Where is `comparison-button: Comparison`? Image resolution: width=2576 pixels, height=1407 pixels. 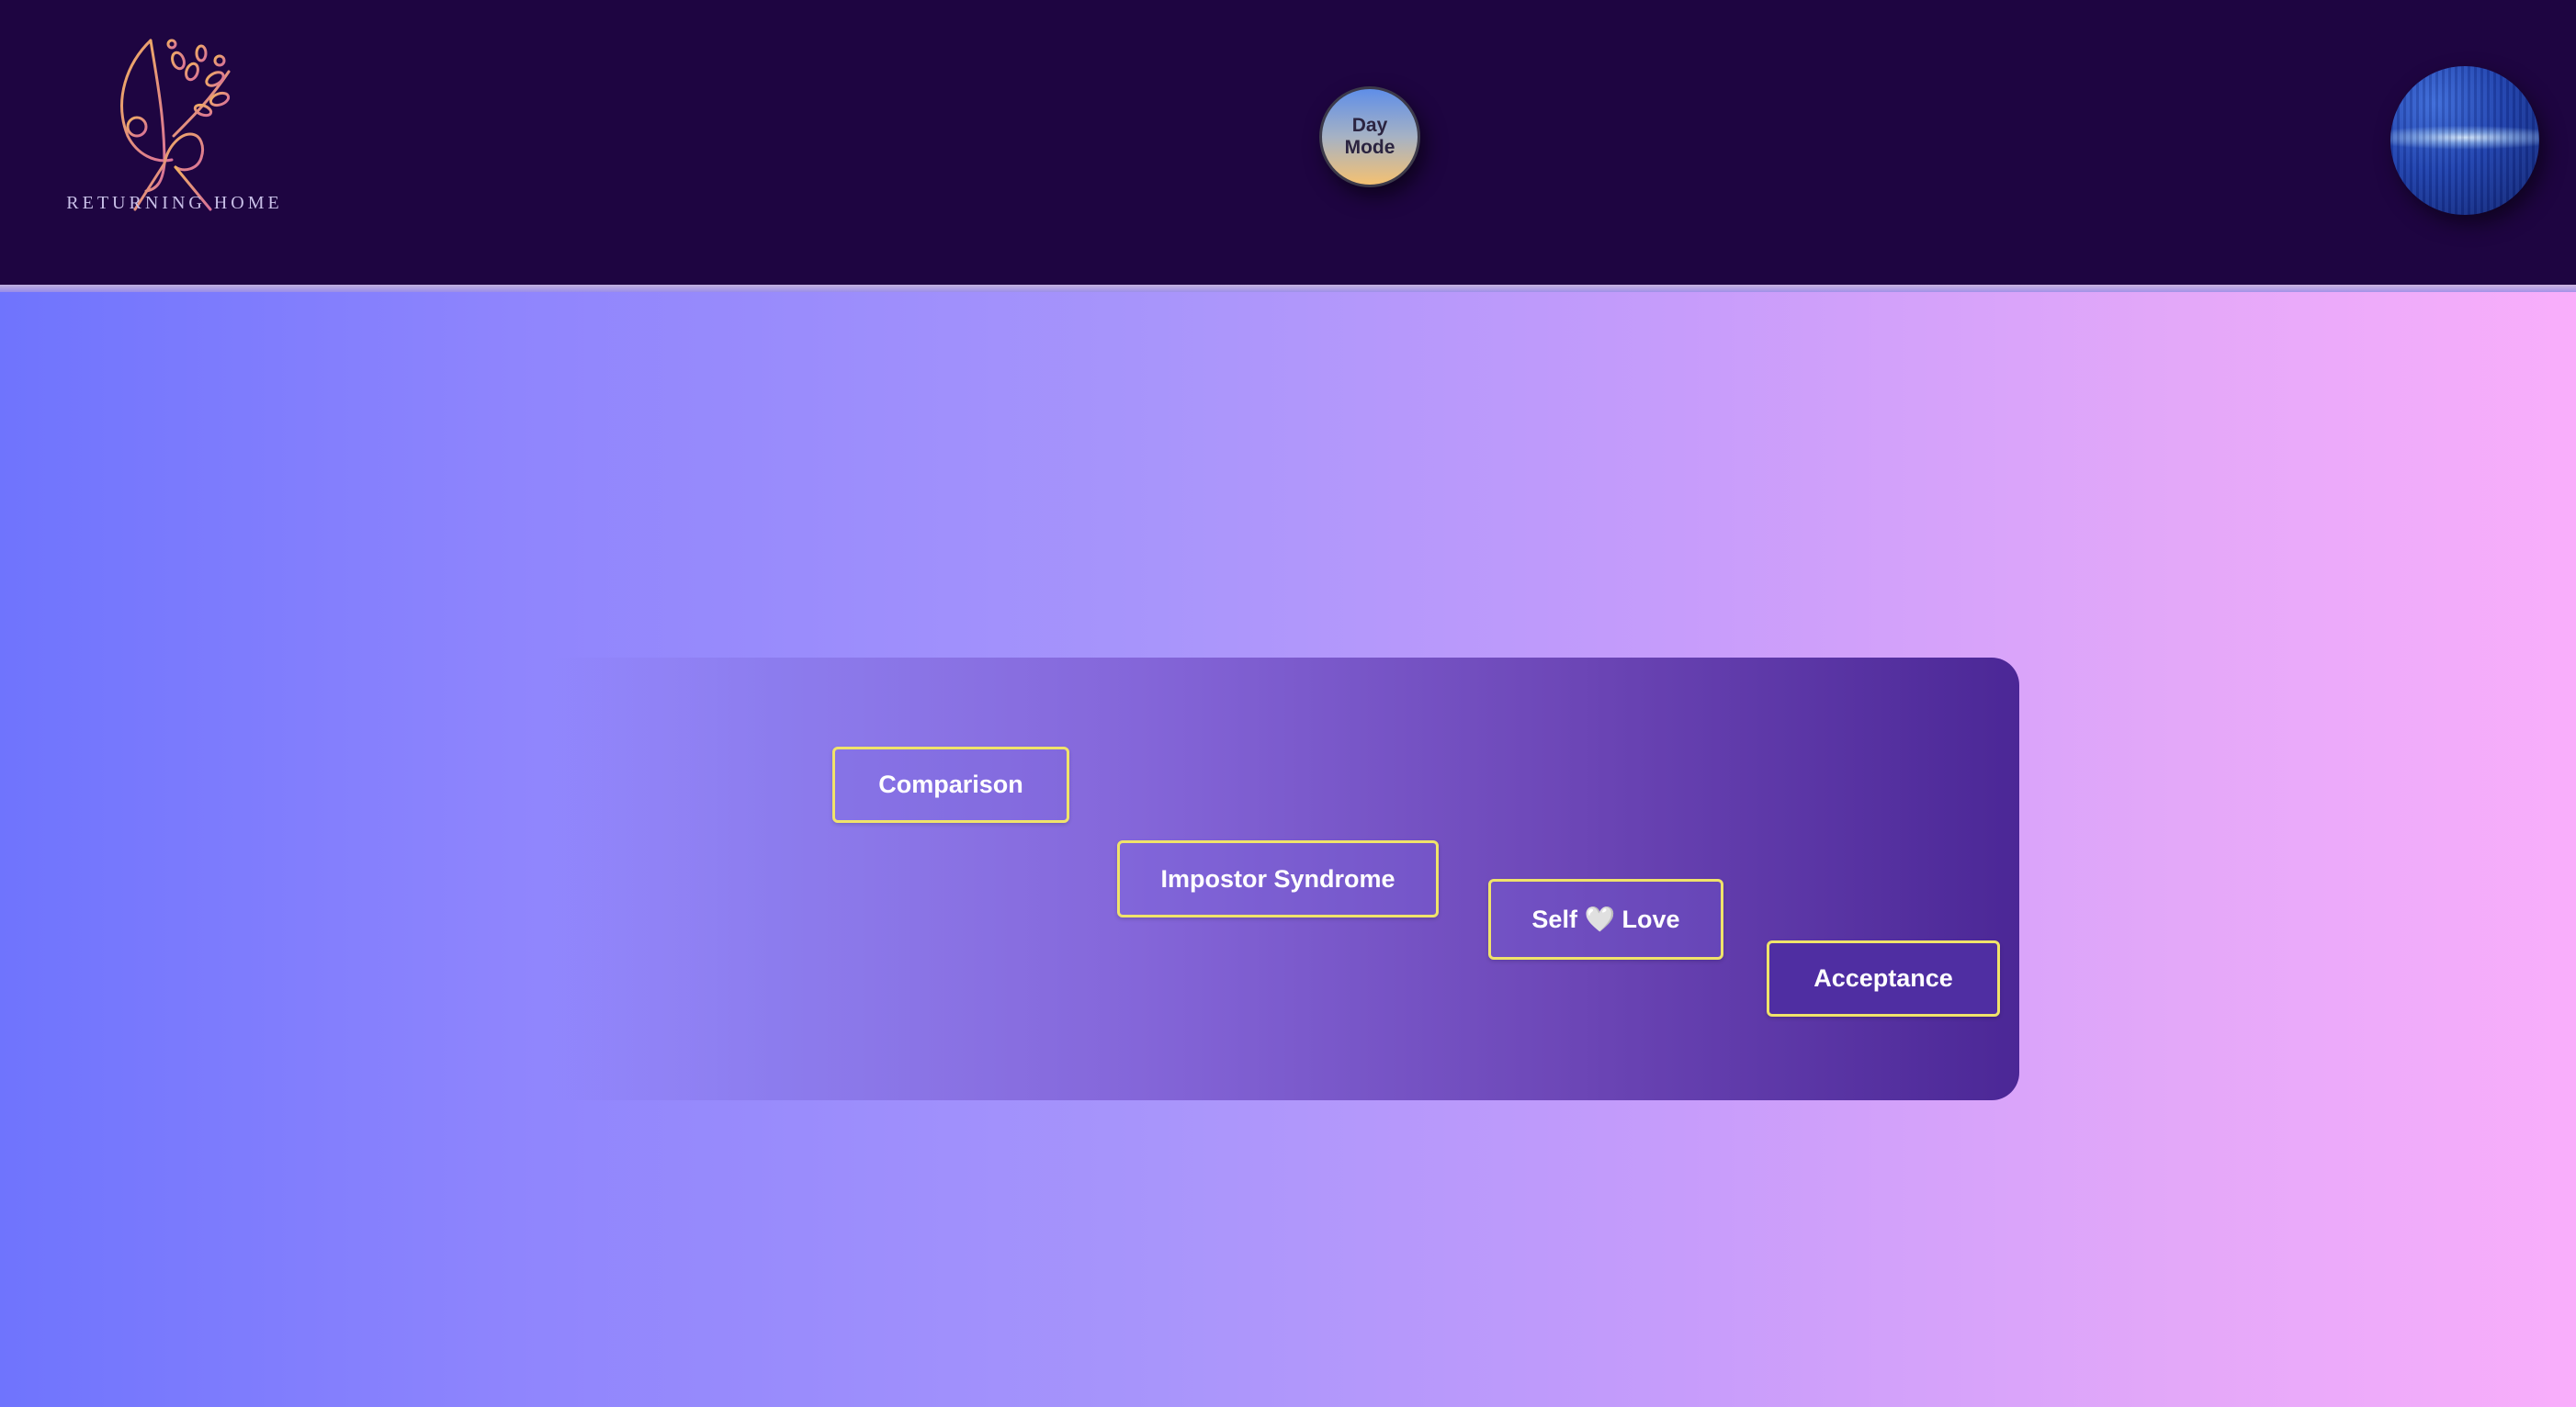
comparison-button: Comparison is located at coordinates (950, 785).